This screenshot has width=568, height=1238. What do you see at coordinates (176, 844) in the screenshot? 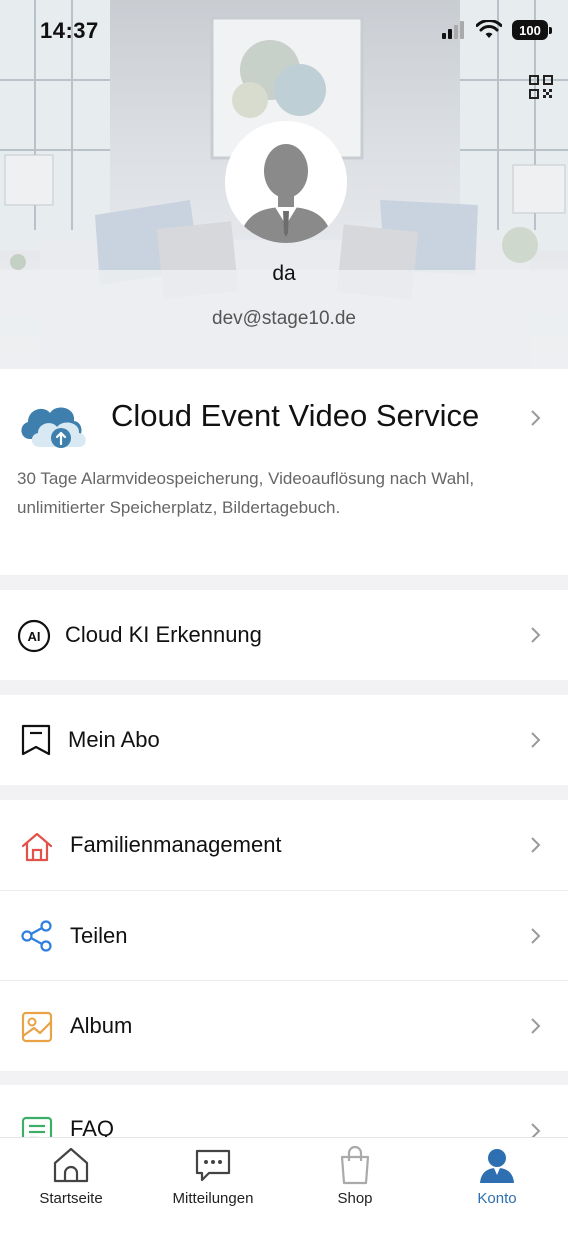
I see `menu-label-family: Familienmanagement` at bounding box center [176, 844].